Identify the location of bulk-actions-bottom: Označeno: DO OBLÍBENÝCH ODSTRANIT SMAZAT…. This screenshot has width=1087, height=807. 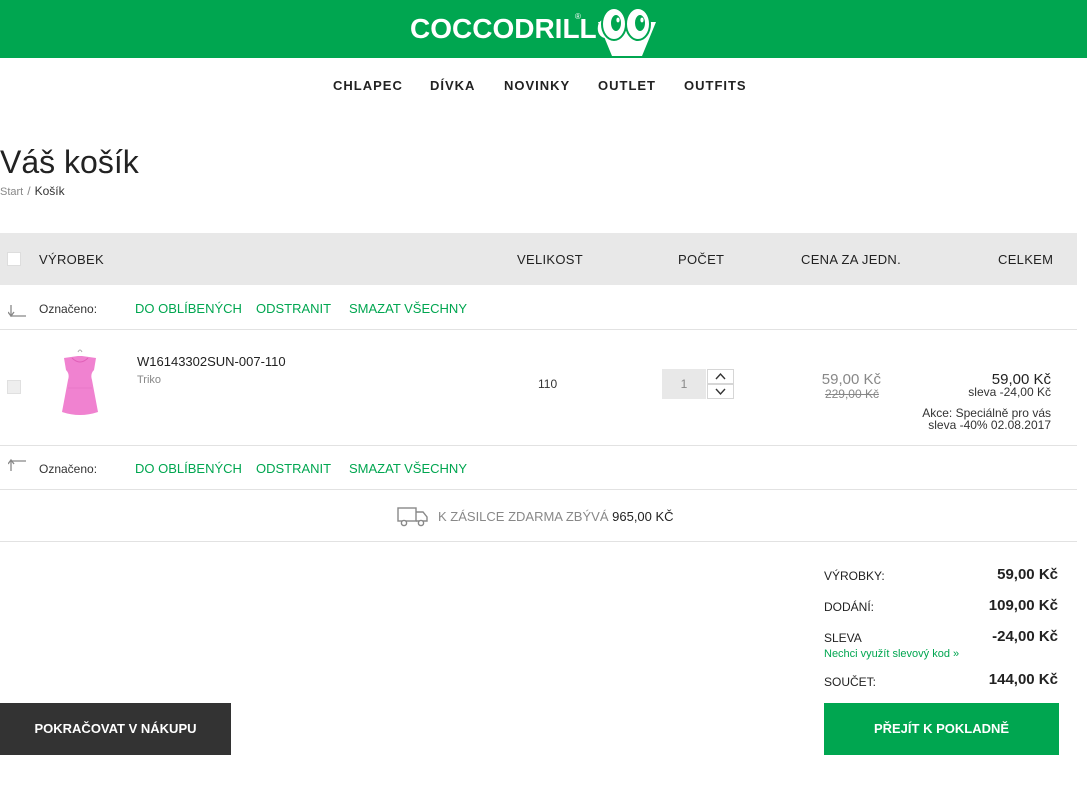
(538, 469).